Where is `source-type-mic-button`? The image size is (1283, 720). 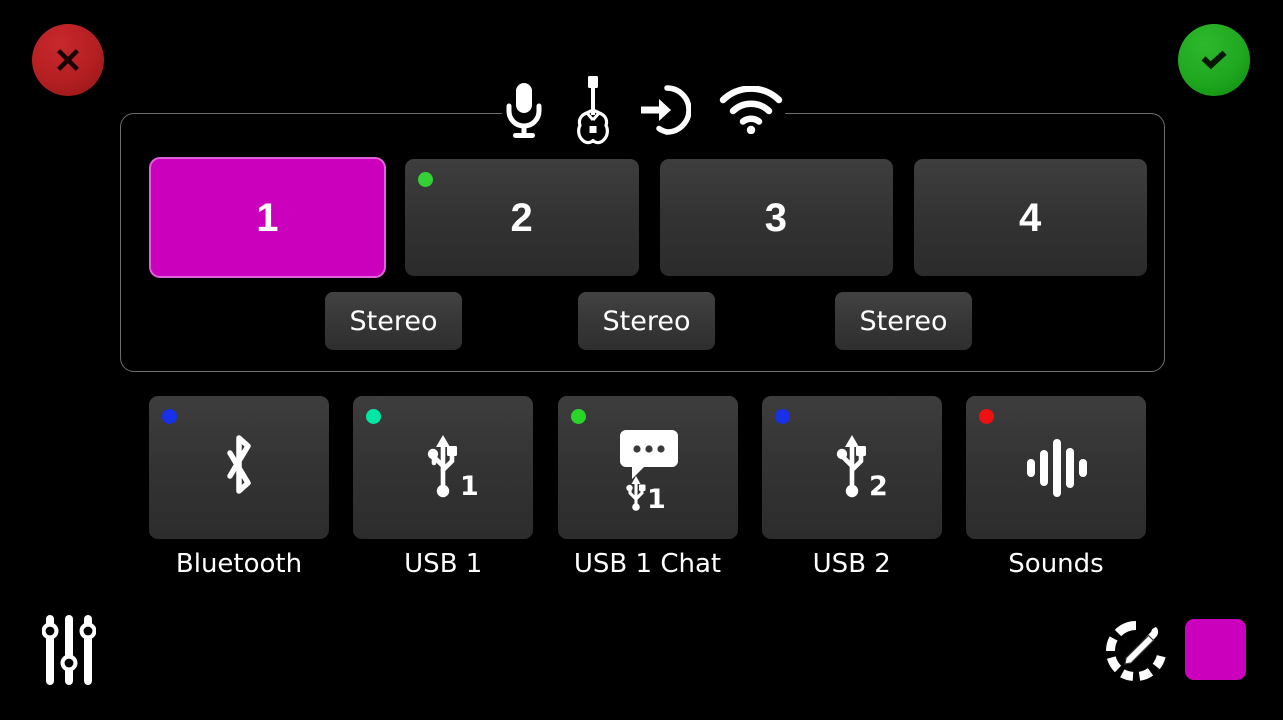
source-type-mic-button is located at coordinates (524, 110).